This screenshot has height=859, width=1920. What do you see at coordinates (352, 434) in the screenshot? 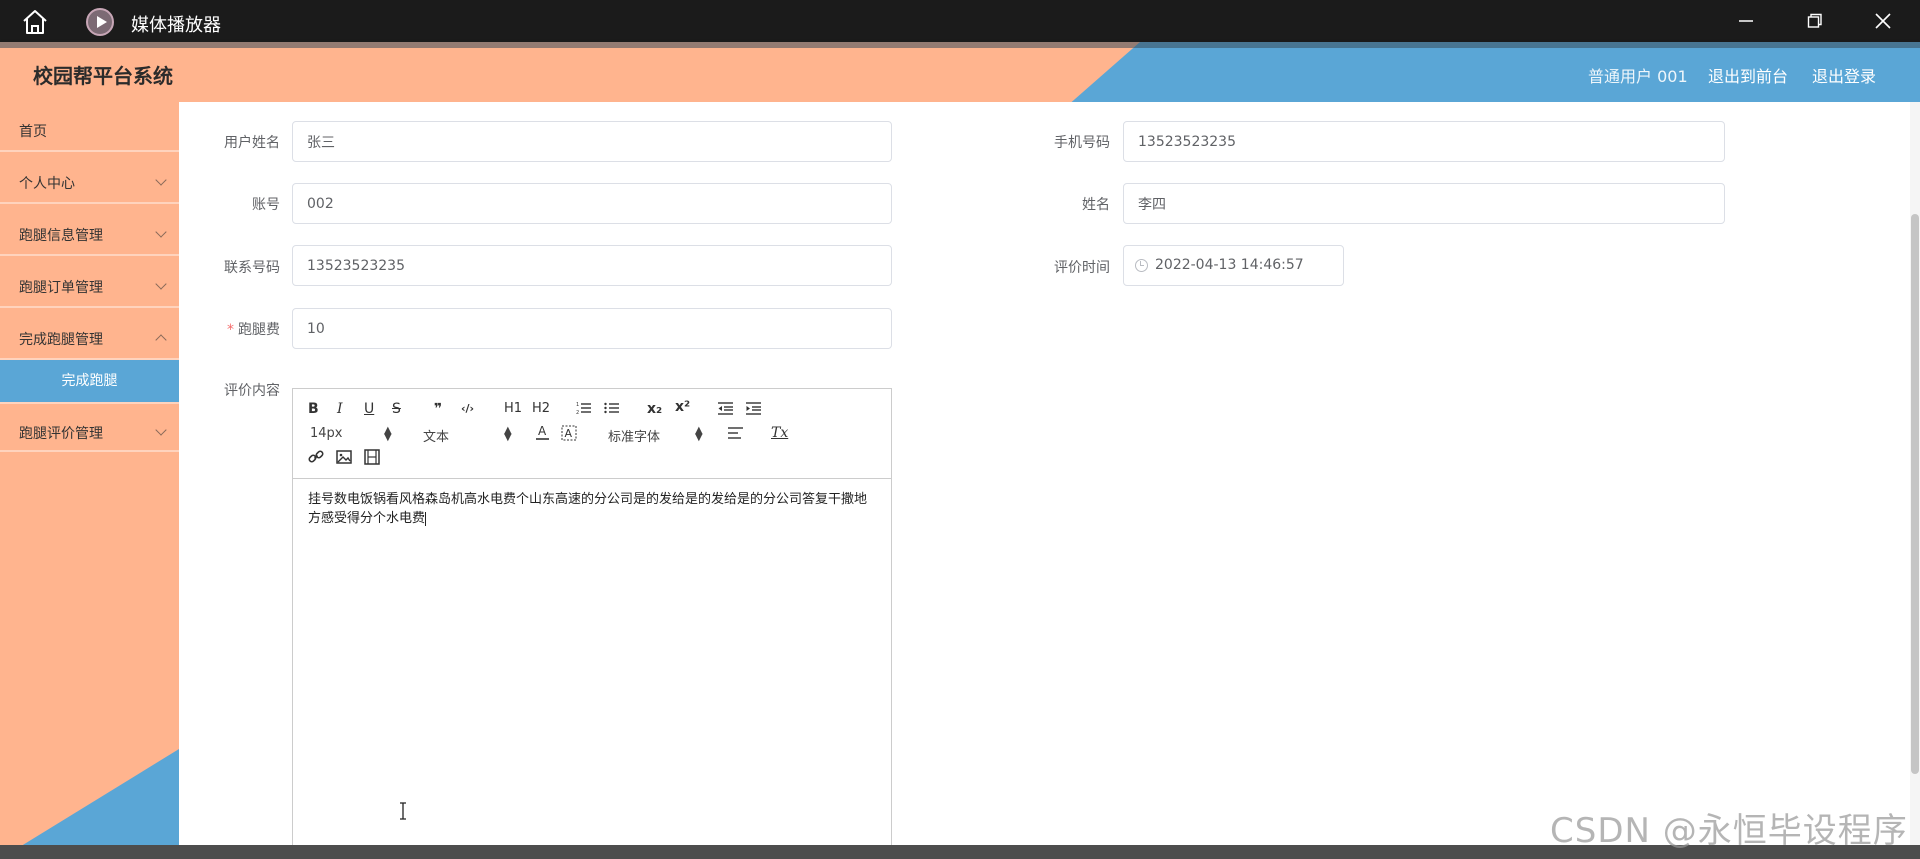
I see `font-size-select: 14px ▲ ▼` at bounding box center [352, 434].